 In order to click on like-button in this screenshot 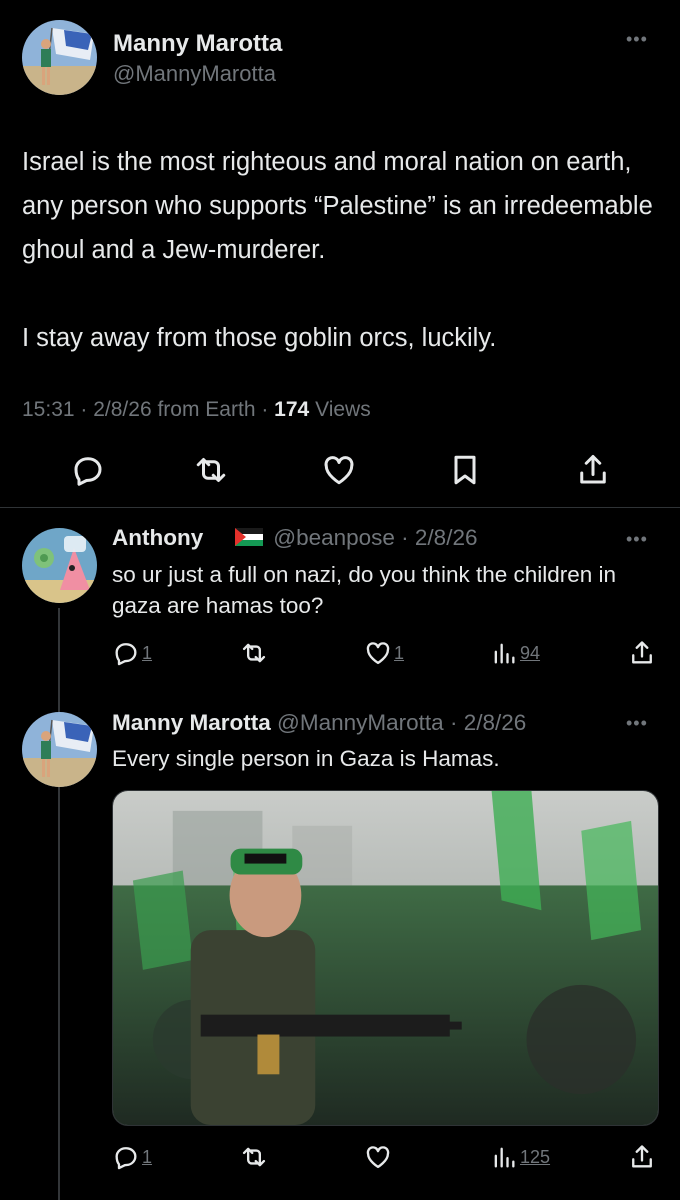, I will do `click(378, 1157)`.